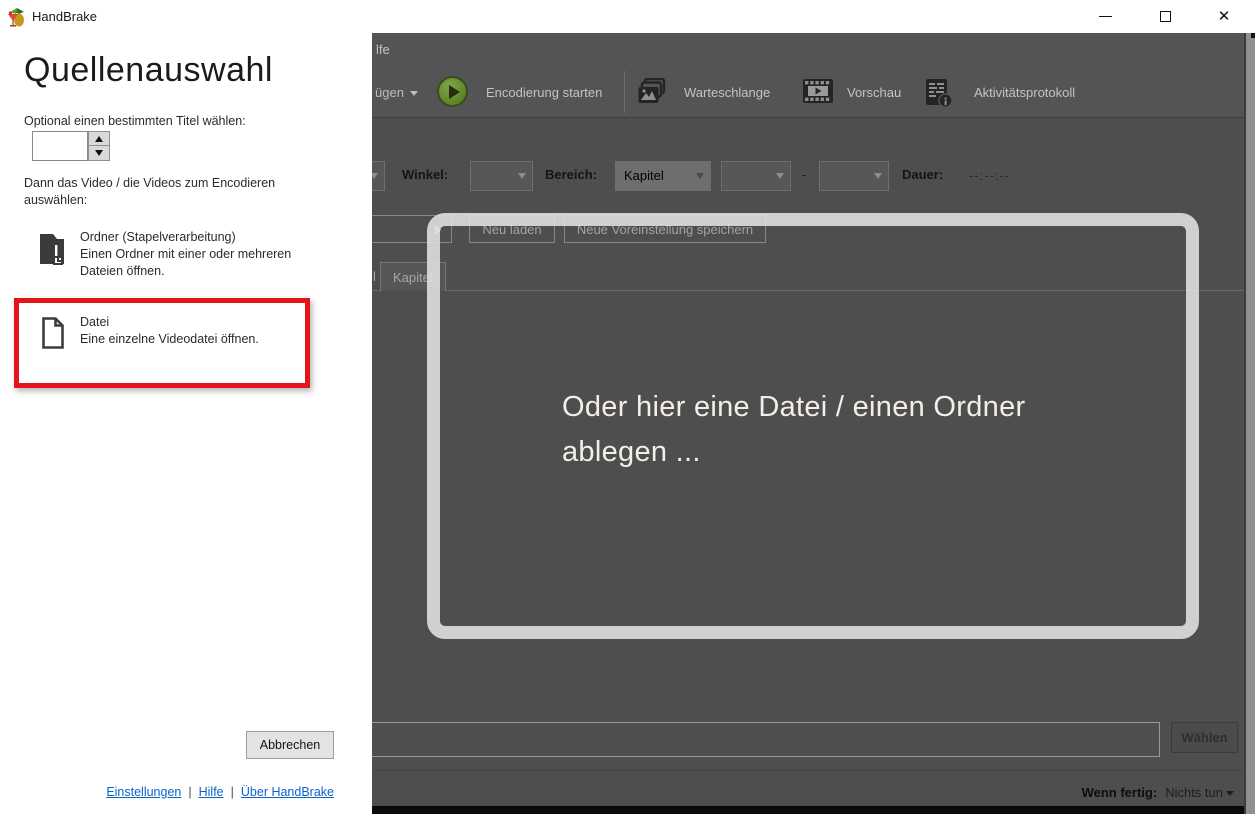 Image resolution: width=1255 pixels, height=814 pixels. What do you see at coordinates (923, 174) in the screenshot?
I see `duration-label: Dauer:` at bounding box center [923, 174].